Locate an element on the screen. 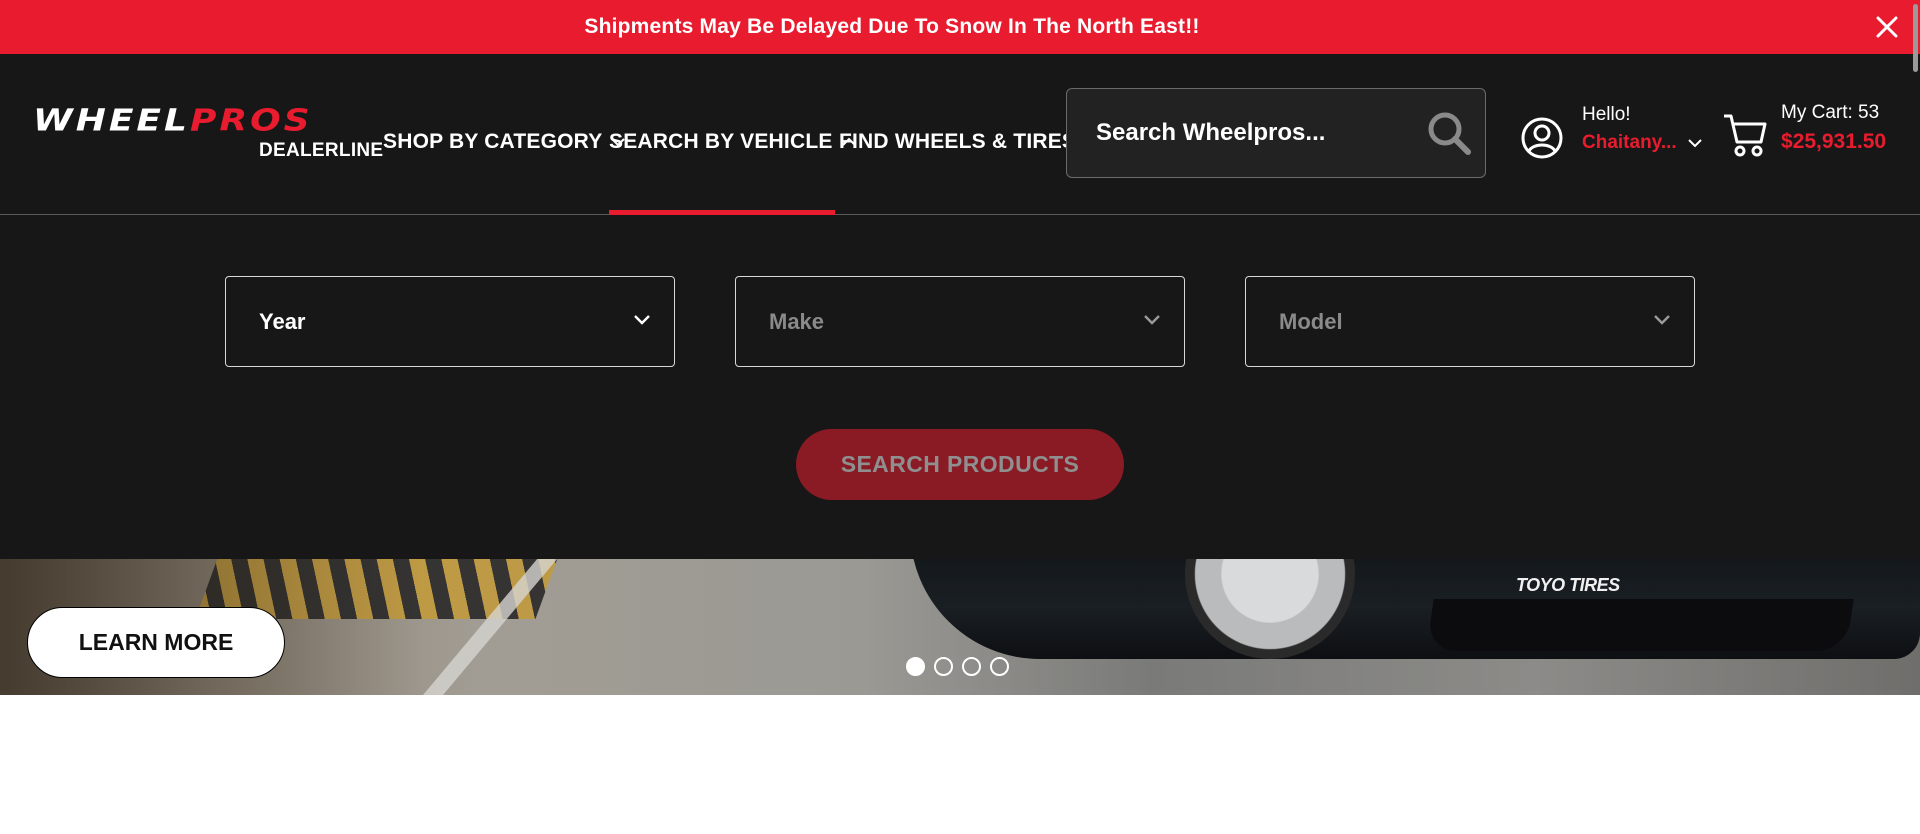 The image size is (1920, 834). wheelpros-logo: WHEELPROS DEALERLINE is located at coordinates (208, 158).